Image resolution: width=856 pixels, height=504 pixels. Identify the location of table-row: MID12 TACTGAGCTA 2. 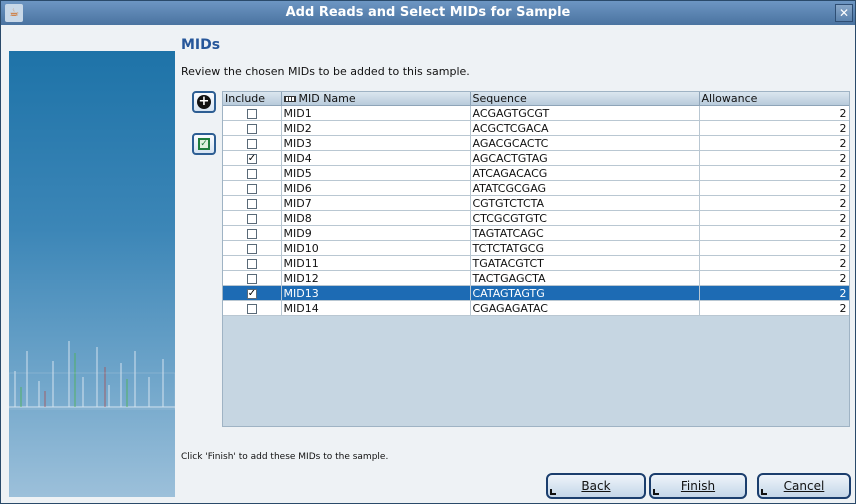
(536, 278).